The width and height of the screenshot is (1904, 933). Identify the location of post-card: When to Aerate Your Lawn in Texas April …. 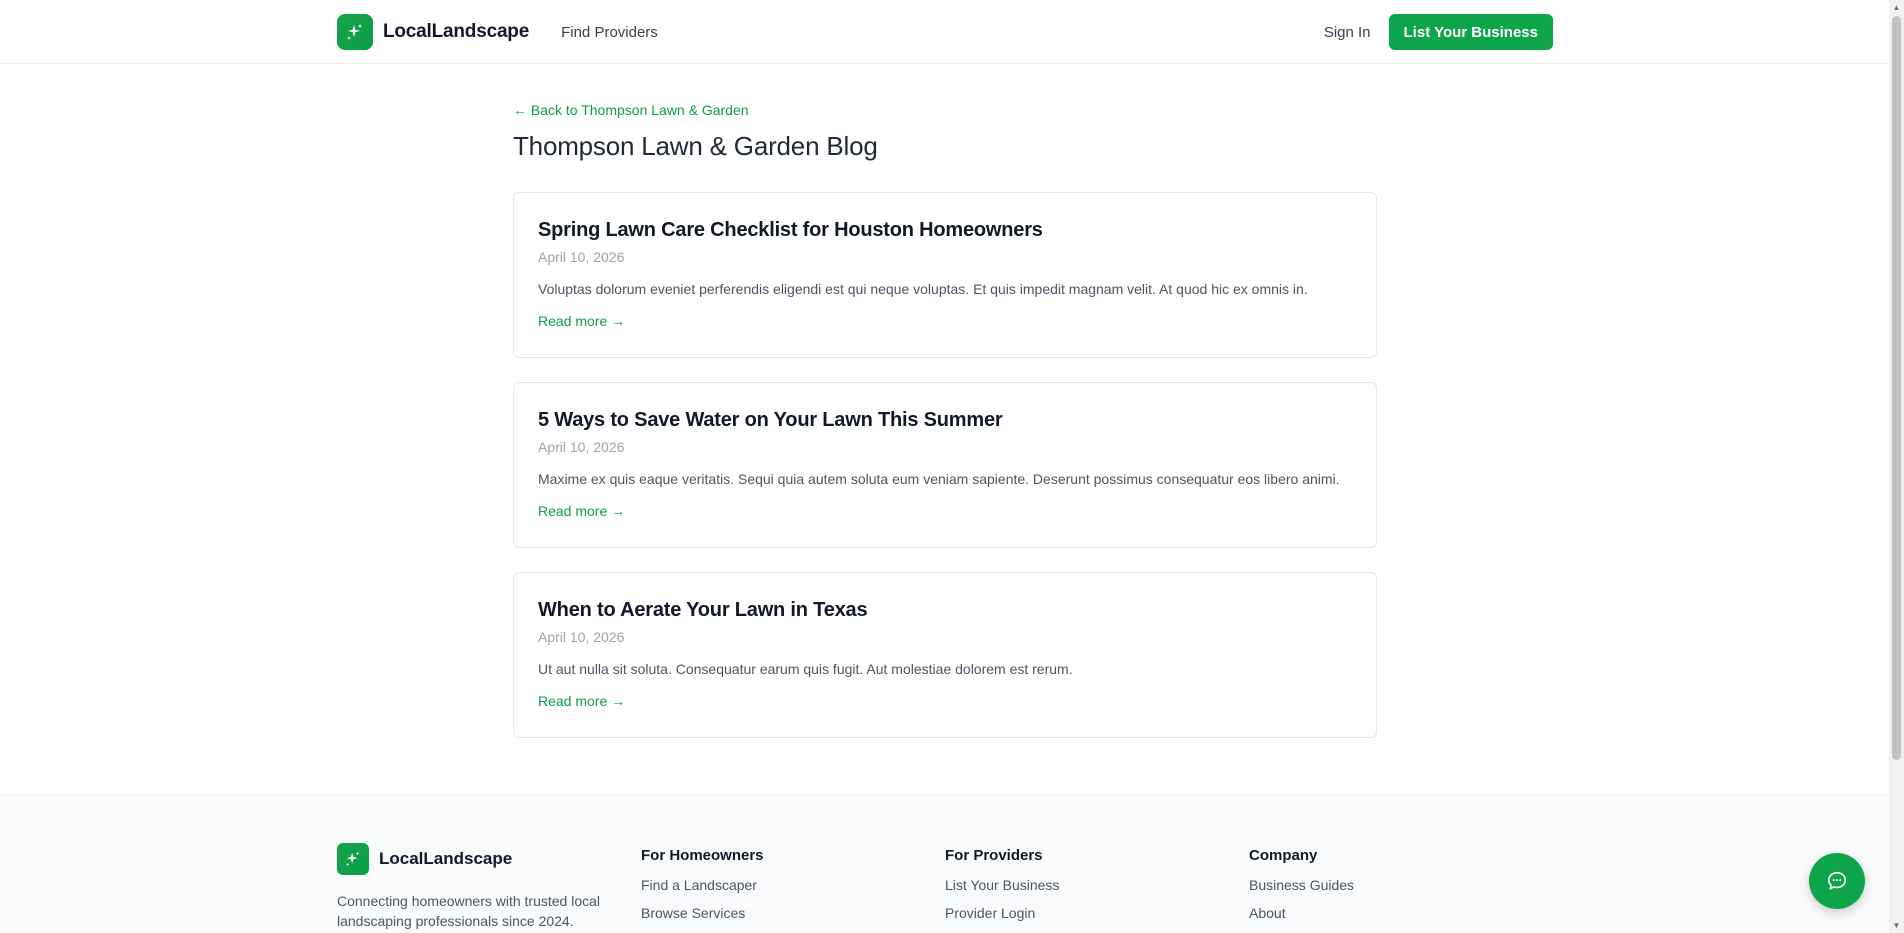
(945, 655).